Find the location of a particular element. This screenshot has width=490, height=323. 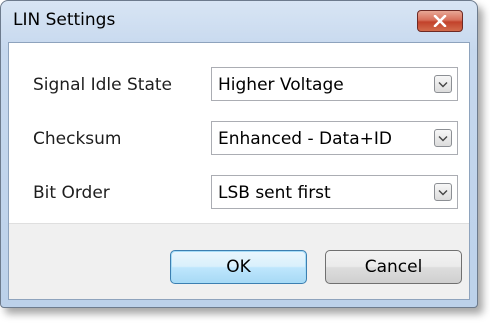

close-icon is located at coordinates (440, 21).